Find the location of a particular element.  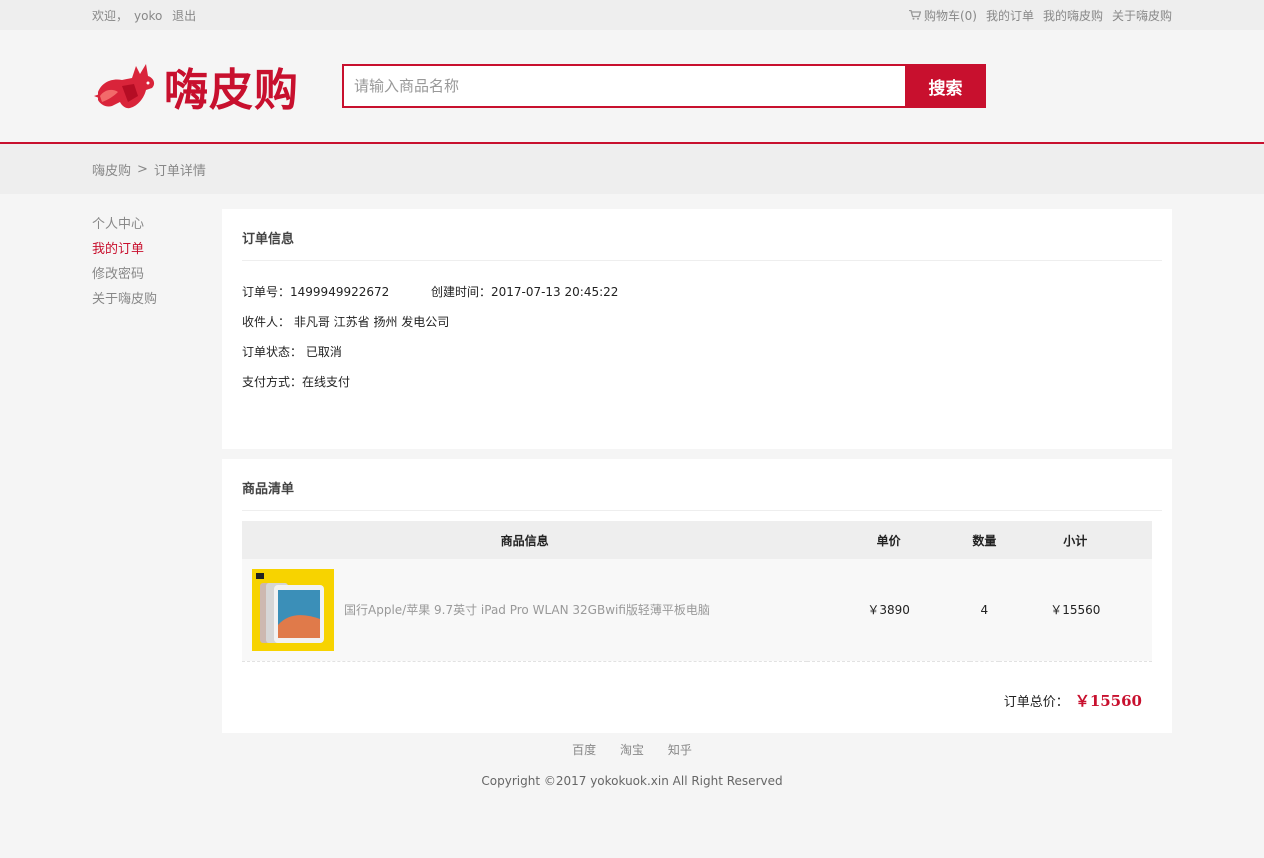

sidenav-item-about: 关于嗨皮购 is located at coordinates (157, 299).